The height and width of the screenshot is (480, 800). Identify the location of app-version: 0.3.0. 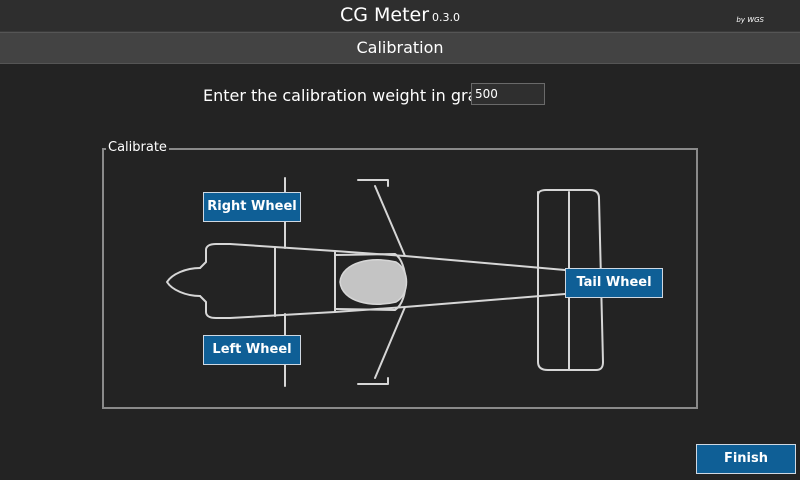
(446, 17).